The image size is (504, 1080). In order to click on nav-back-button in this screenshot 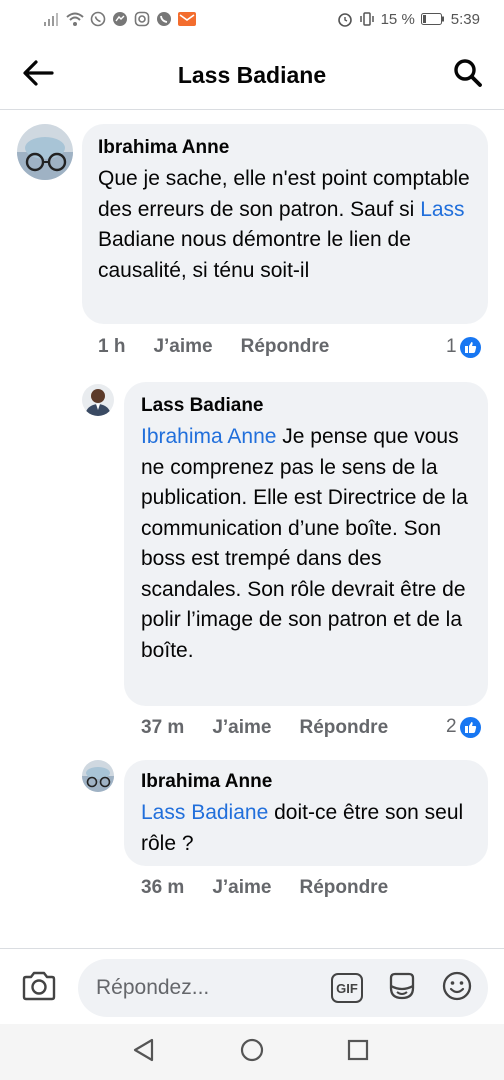, I will do `click(144, 1052)`.